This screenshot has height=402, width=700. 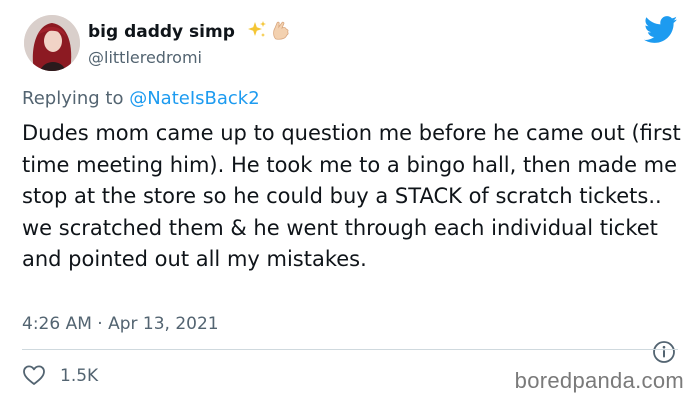 What do you see at coordinates (664, 352) in the screenshot?
I see `info-icon` at bounding box center [664, 352].